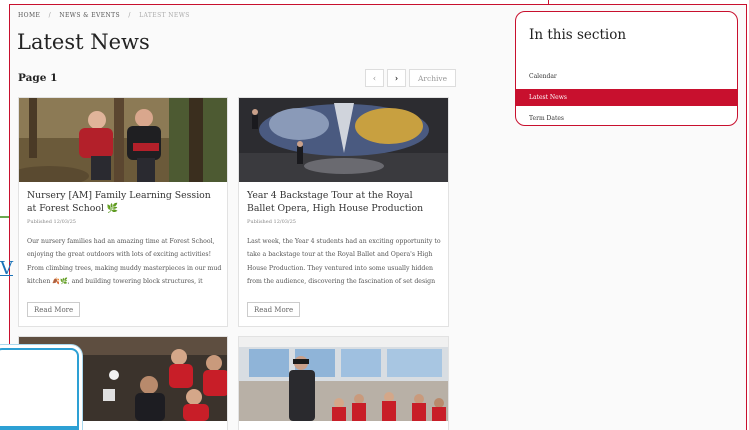 The height and width of the screenshot is (430, 749). I want to click on next-page-button: ›, so click(396, 78).